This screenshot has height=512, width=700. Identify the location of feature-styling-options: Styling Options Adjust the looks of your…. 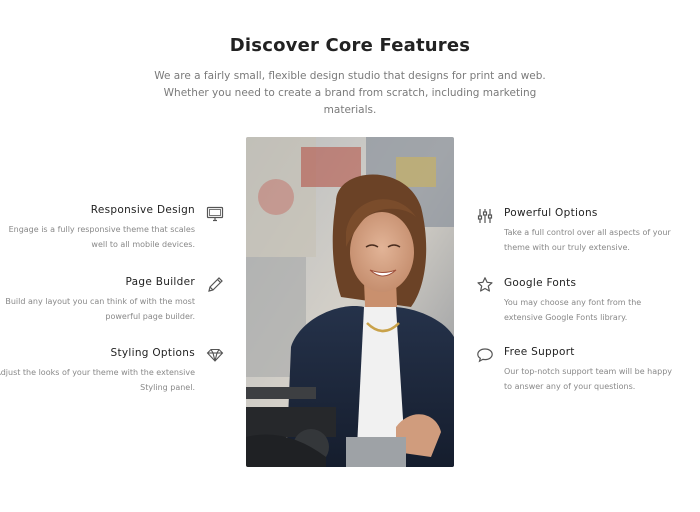
(97, 371).